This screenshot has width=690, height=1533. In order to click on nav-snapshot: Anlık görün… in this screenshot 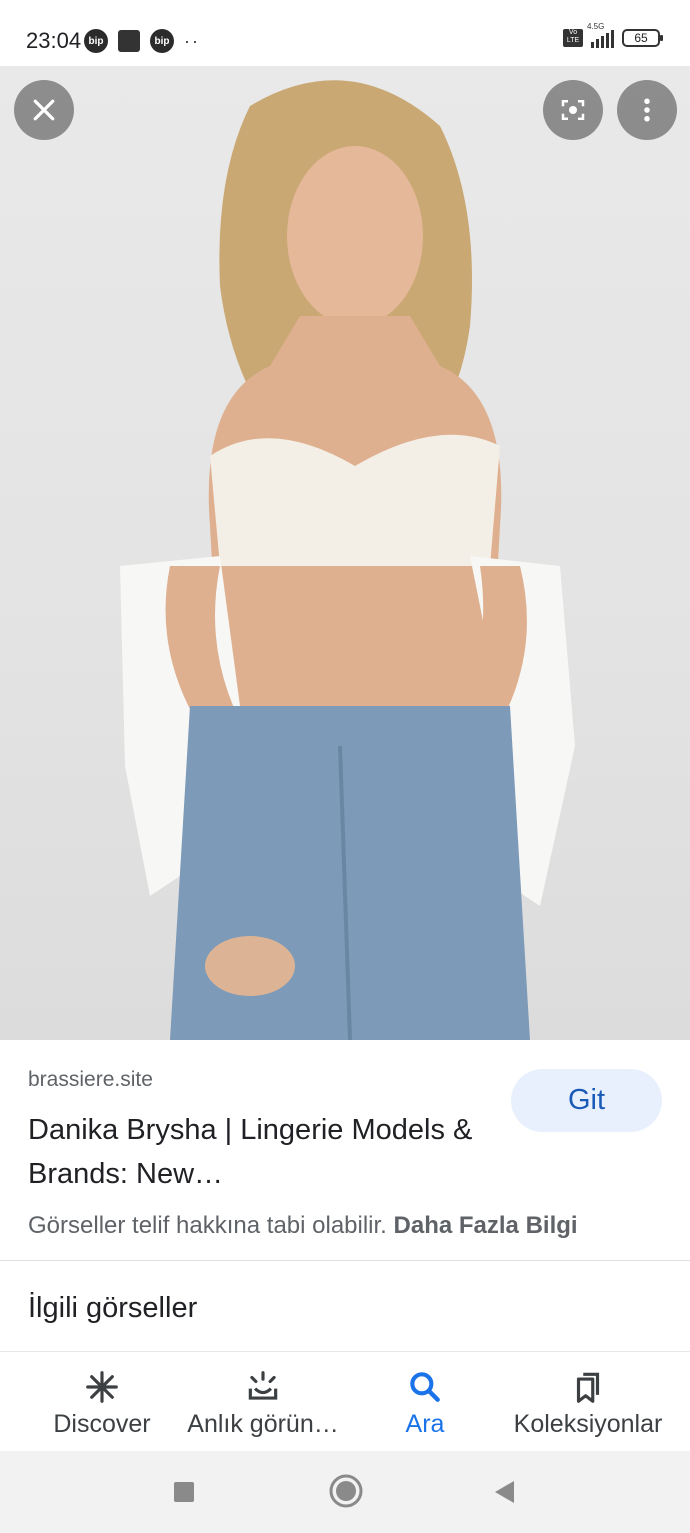, I will do `click(263, 1402)`.